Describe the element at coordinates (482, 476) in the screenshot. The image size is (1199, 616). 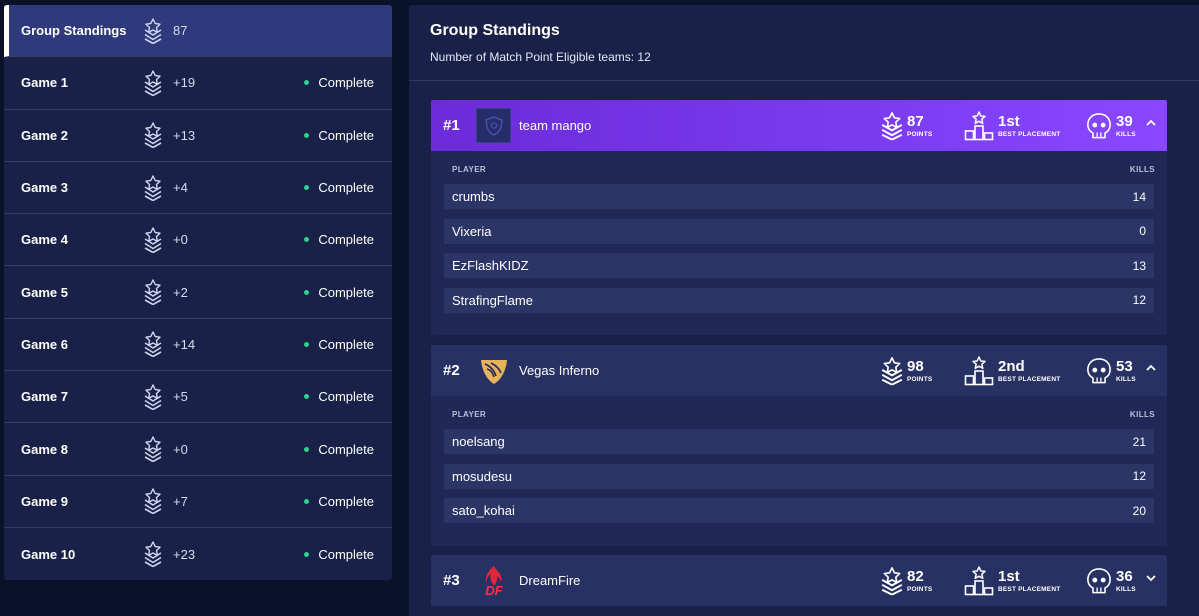
I see `player-name: mosudesu` at that location.